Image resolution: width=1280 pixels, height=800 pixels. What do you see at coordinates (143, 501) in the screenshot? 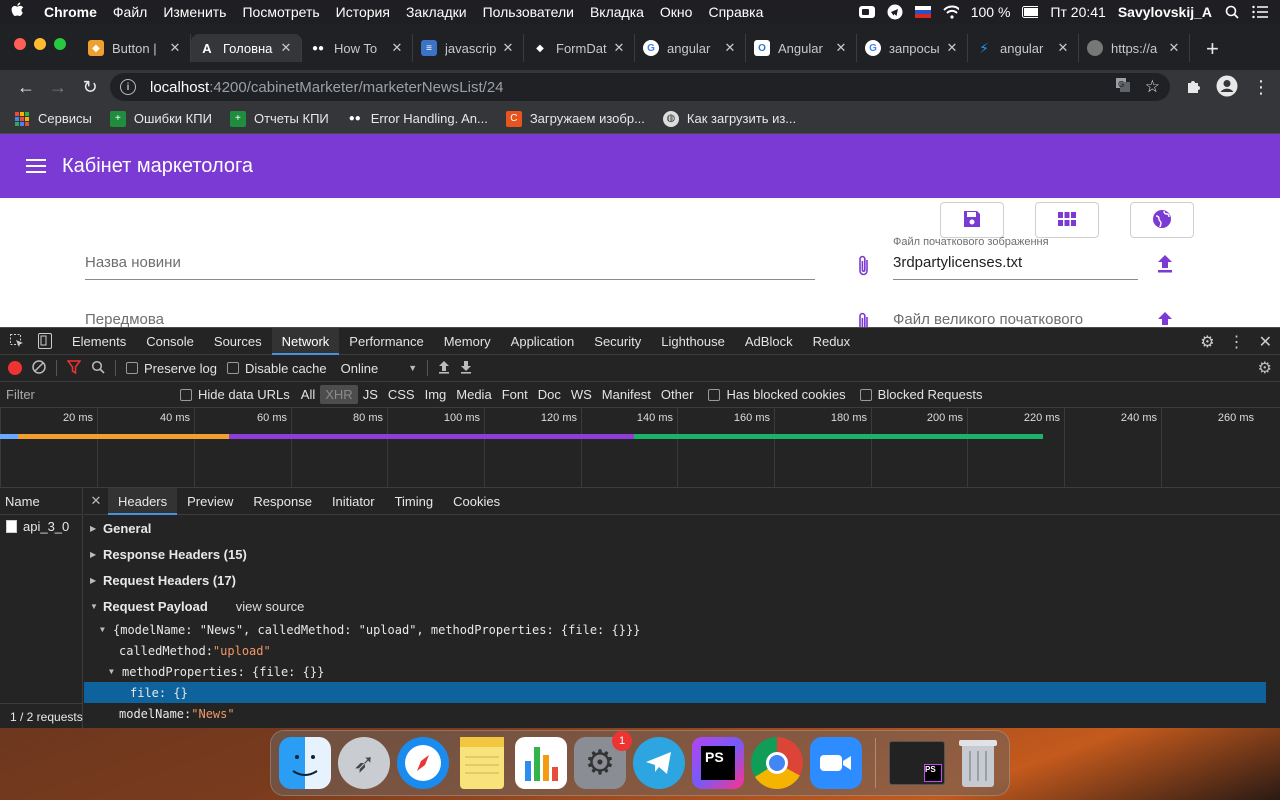
I see `detail-tab-headers: Headers` at bounding box center [143, 501].